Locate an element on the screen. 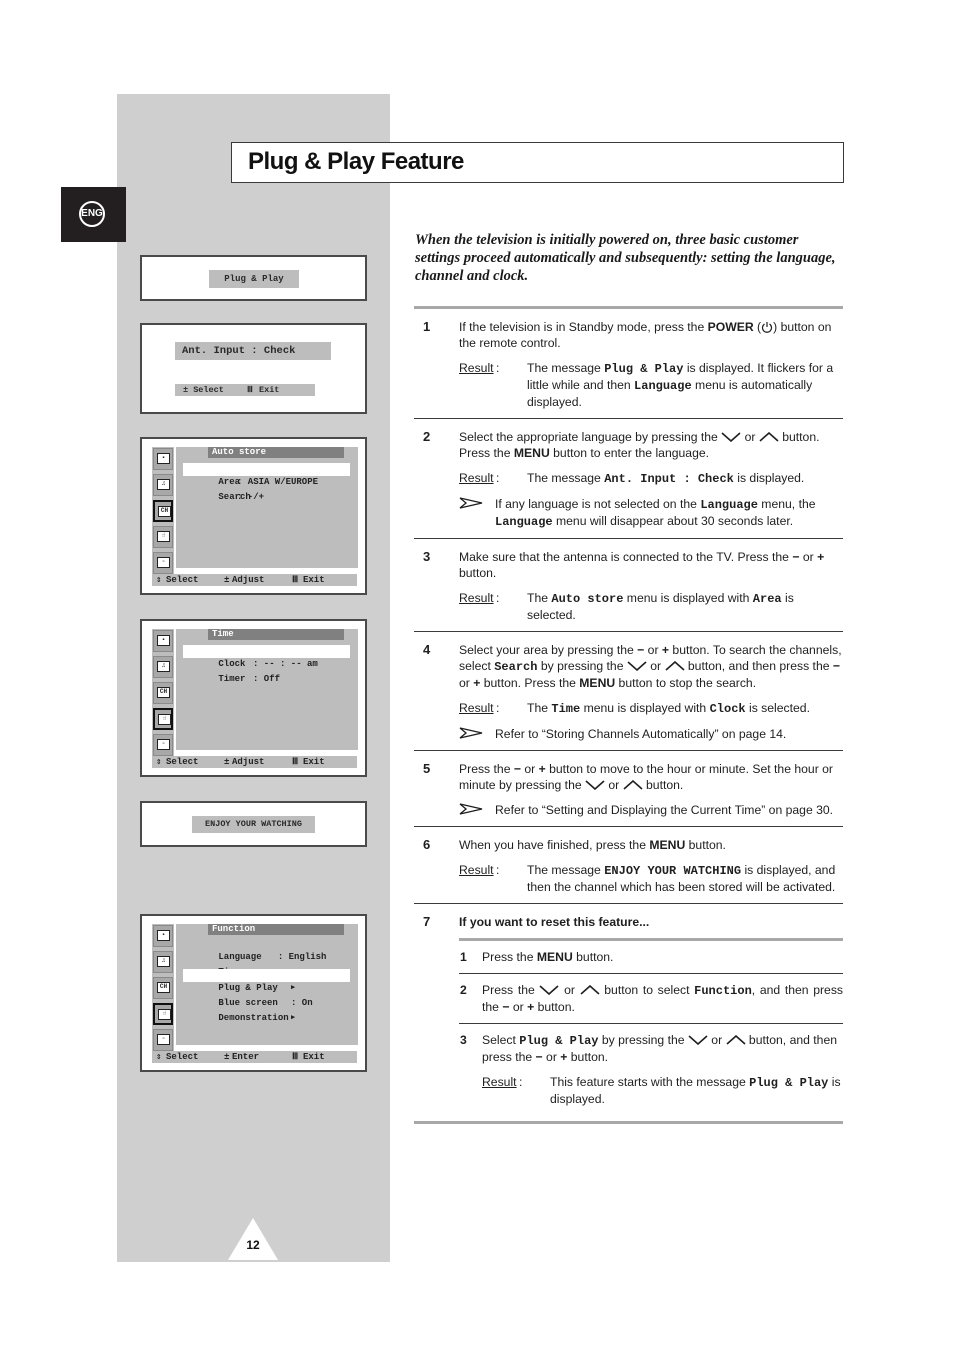 Image resolution: width=954 pixels, height=1351 pixels. osd-ant-input: Ant. Input : Check ± Select Ⅲ Exit is located at coordinates (253, 368).